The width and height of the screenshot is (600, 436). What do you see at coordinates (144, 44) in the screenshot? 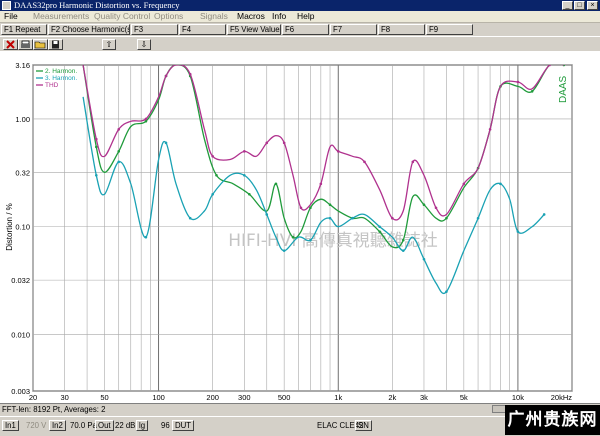
I see `scroll-down-button: ⇩` at bounding box center [144, 44].